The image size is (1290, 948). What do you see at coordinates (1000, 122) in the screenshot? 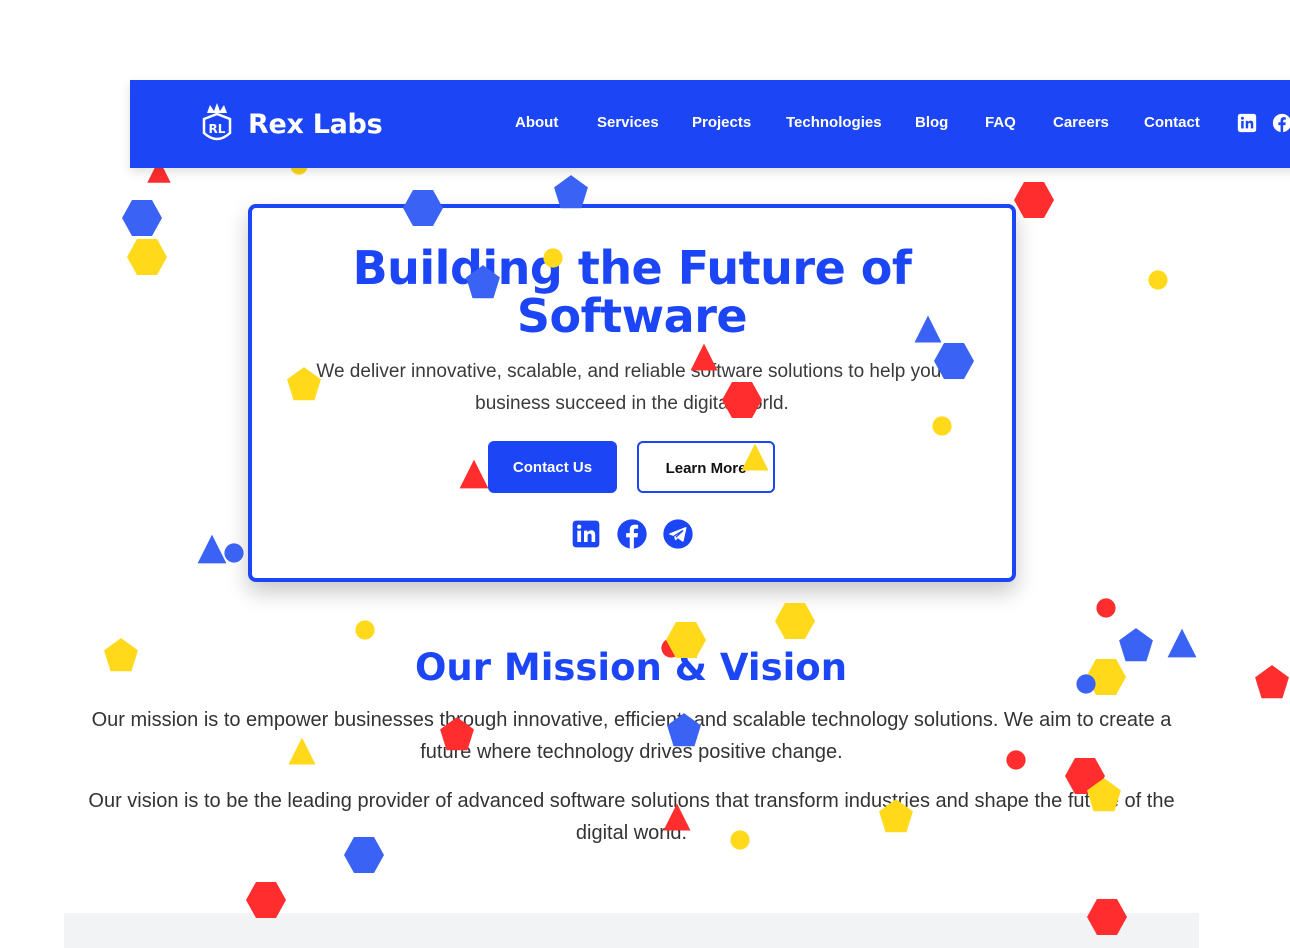
I see `nav-link-faq: FAQ` at bounding box center [1000, 122].